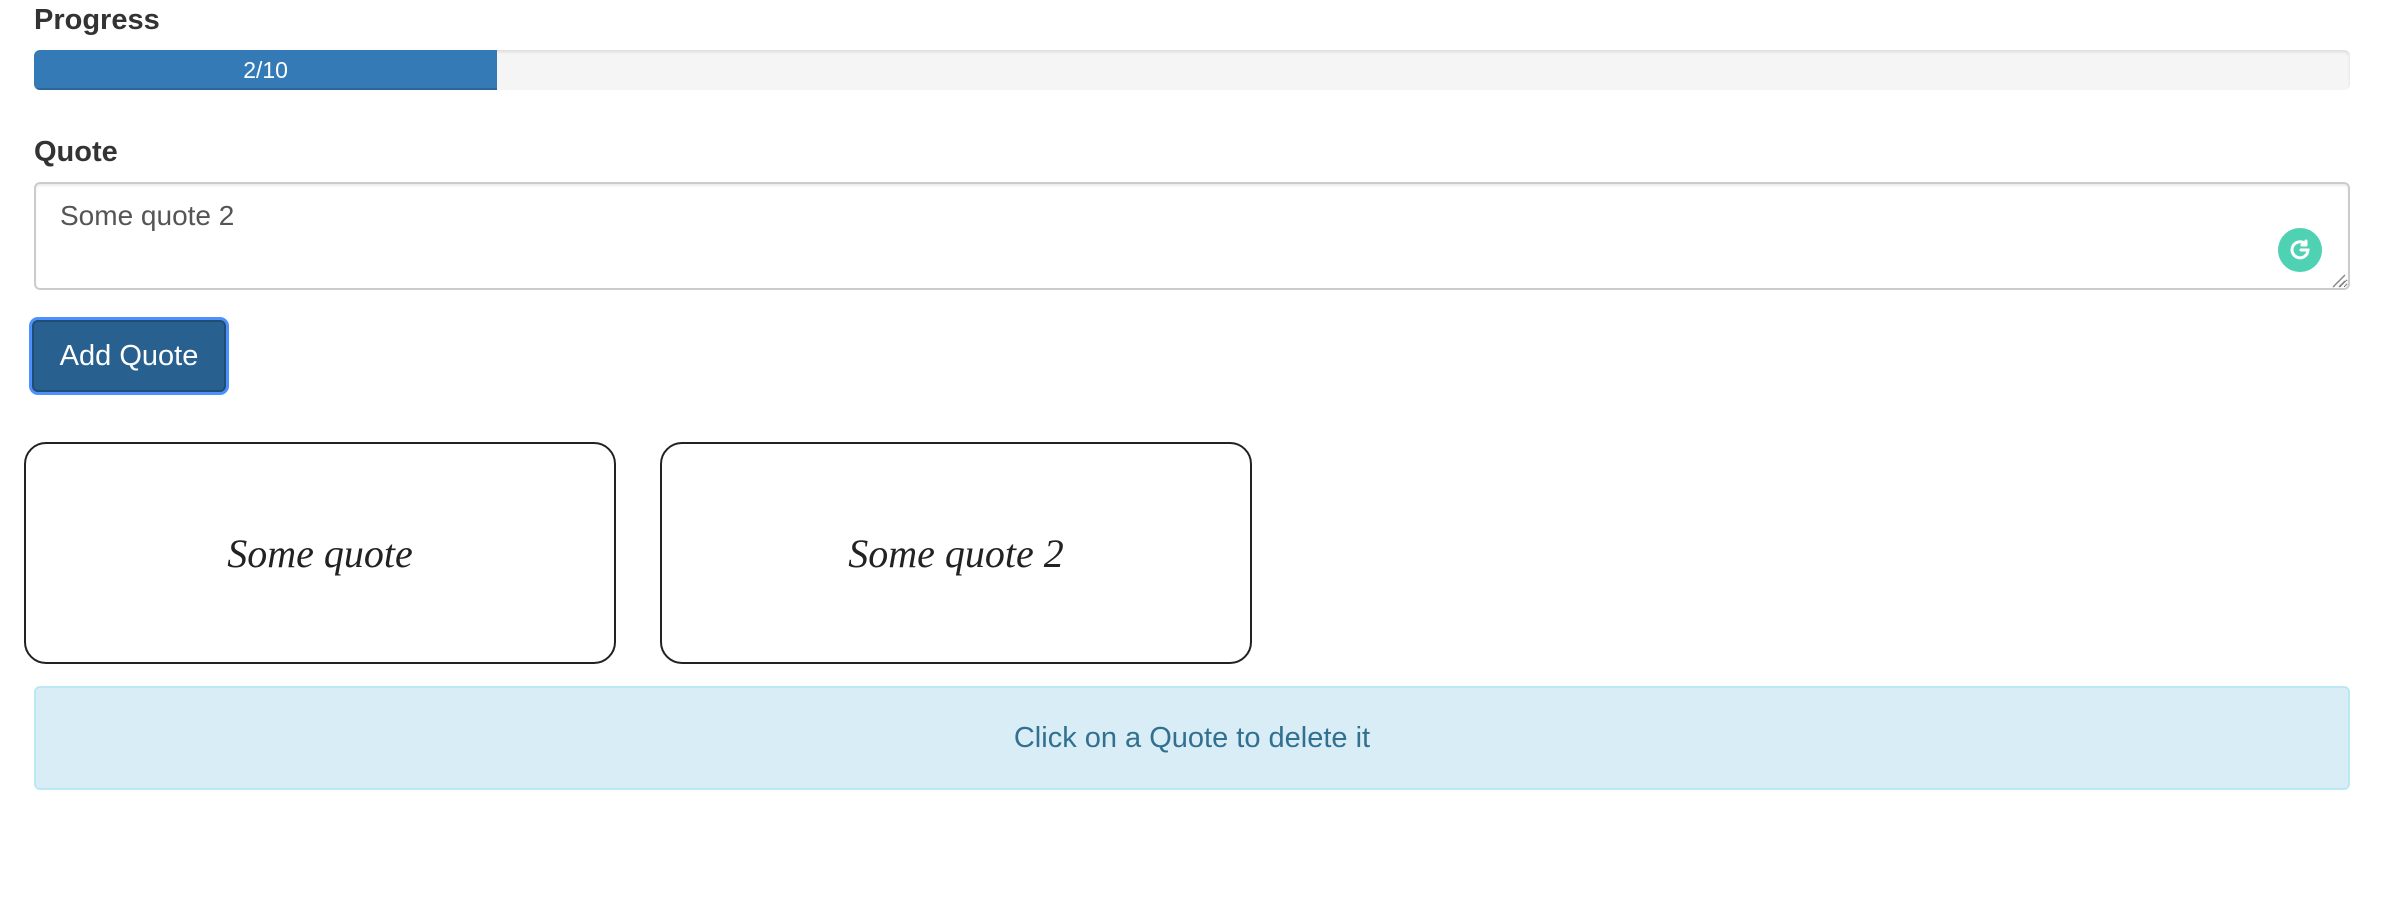 This screenshot has width=2390, height=900. I want to click on grammarly-icon, so click(2300, 250).